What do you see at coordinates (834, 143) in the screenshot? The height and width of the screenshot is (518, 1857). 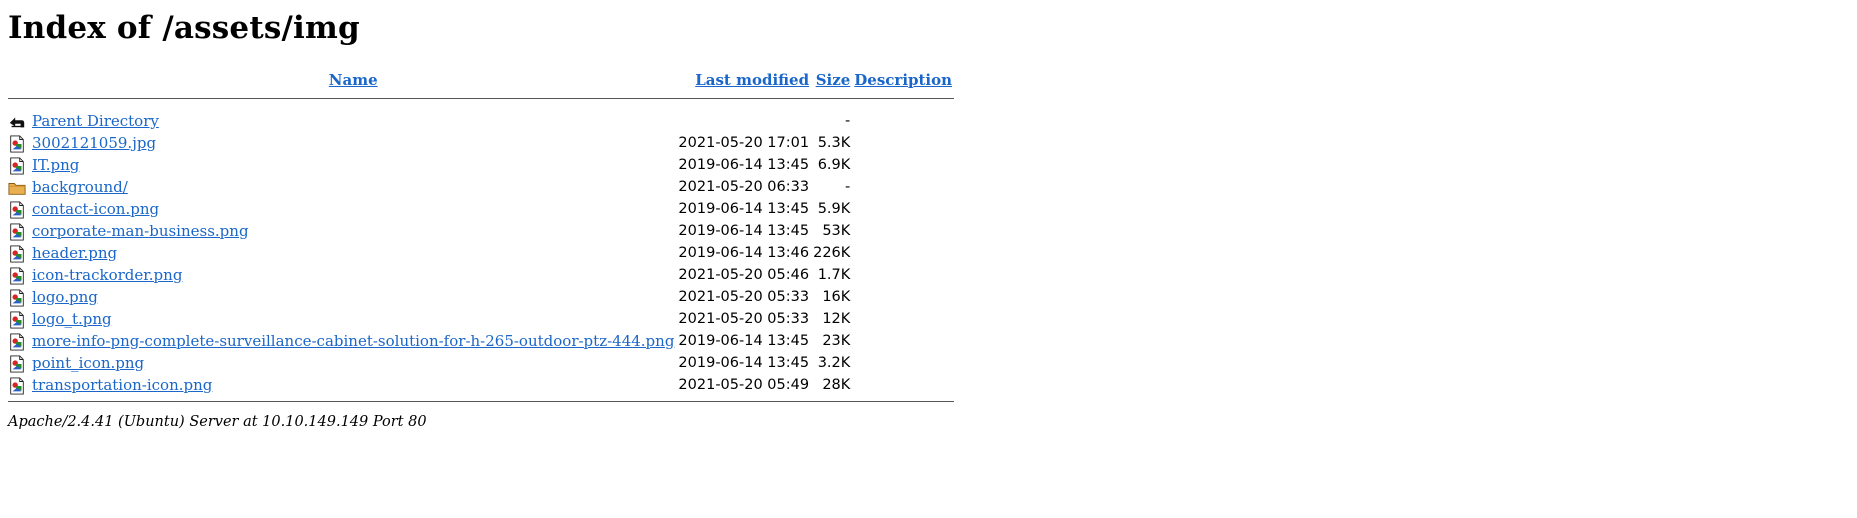 I see `row-size: 5.3K` at bounding box center [834, 143].